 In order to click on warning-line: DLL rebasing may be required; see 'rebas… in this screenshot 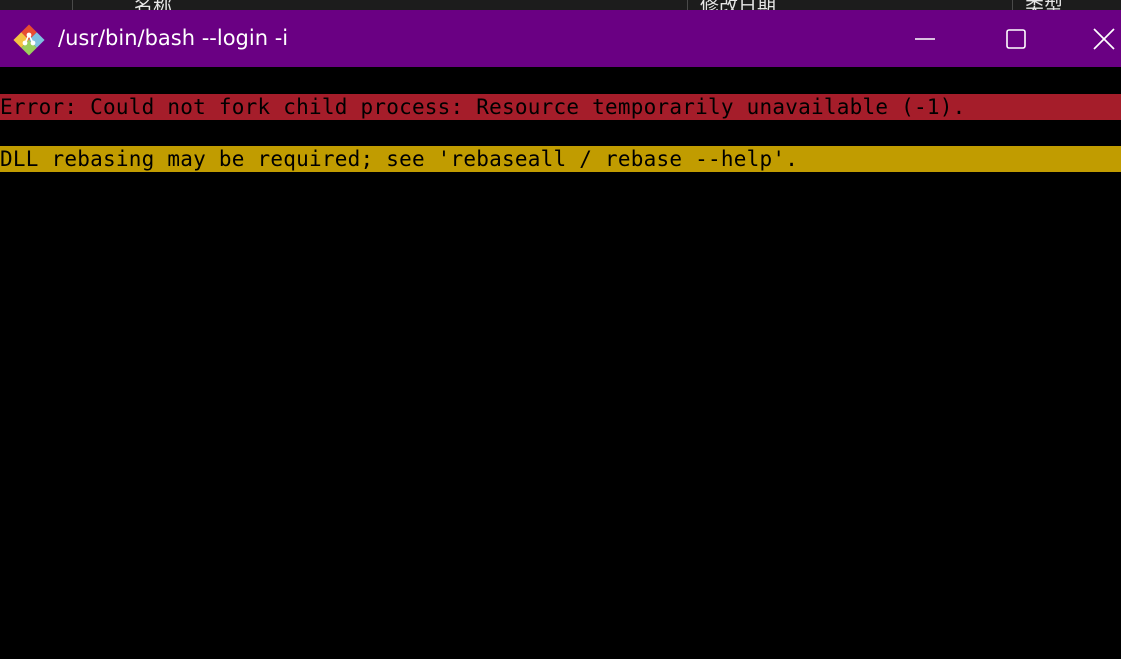, I will do `click(560, 159)`.